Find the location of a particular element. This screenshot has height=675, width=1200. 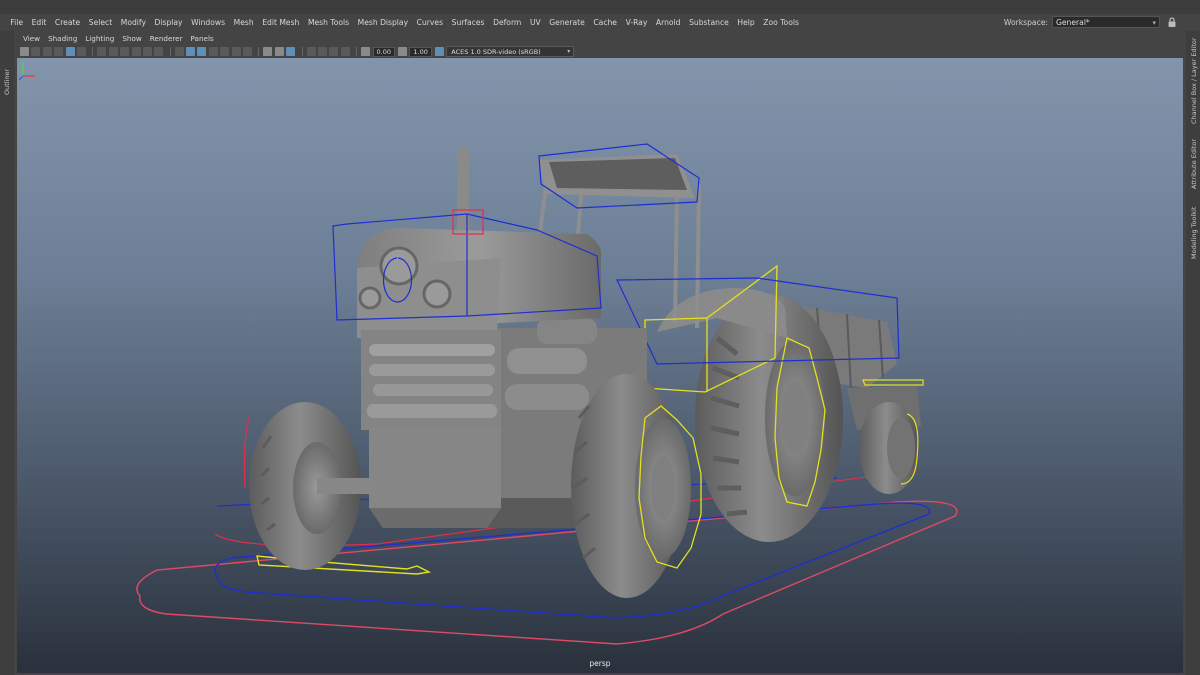

use-lights-icon is located at coordinates (225, 51).